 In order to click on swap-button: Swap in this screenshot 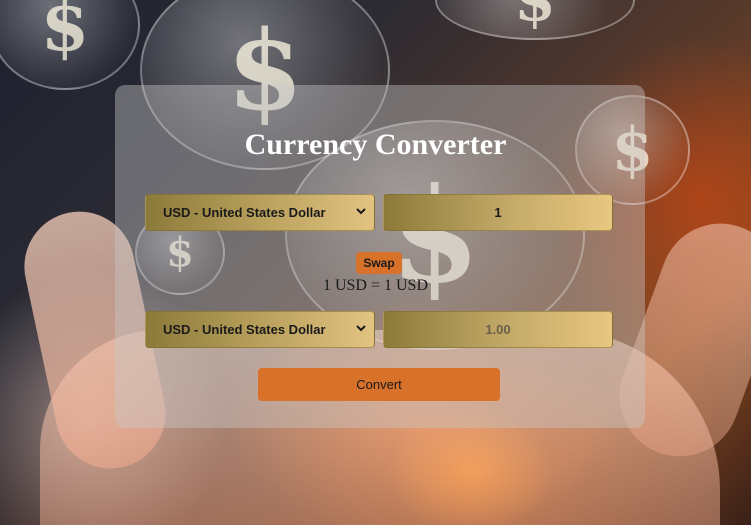, I will do `click(379, 263)`.